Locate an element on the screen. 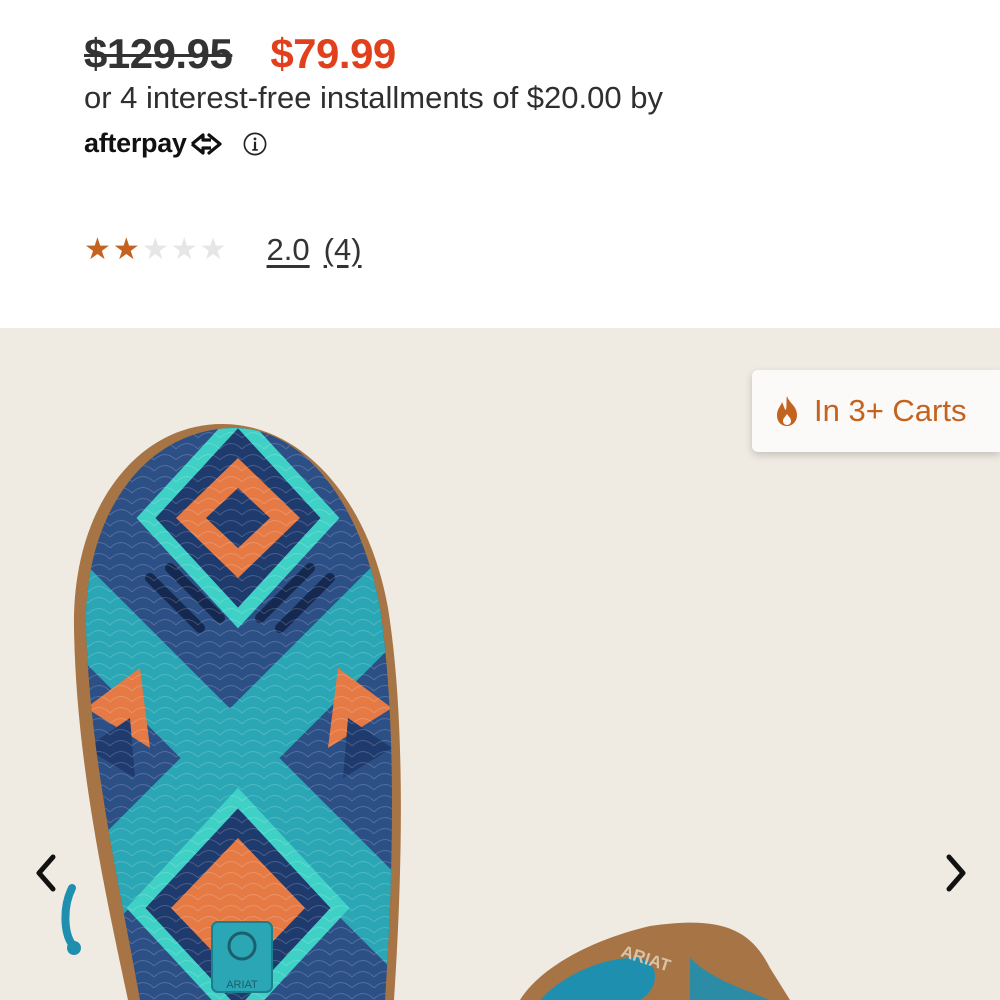 The height and width of the screenshot is (1000, 1000). rating-row: ★ ★ ★ ★ ★ 2.0 (4) is located at coordinates (223, 250).